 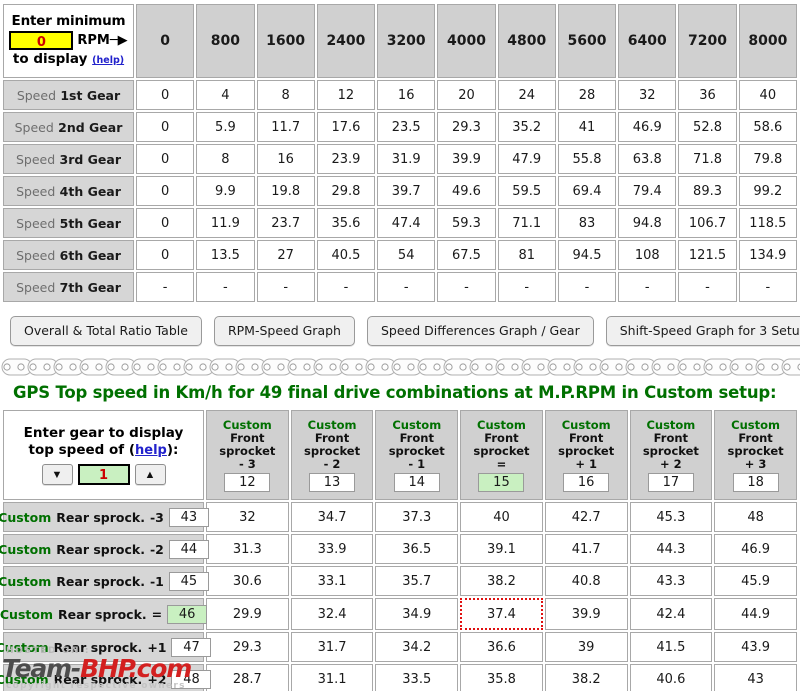 I want to click on min-rpm-input: 0, so click(x=41, y=40).